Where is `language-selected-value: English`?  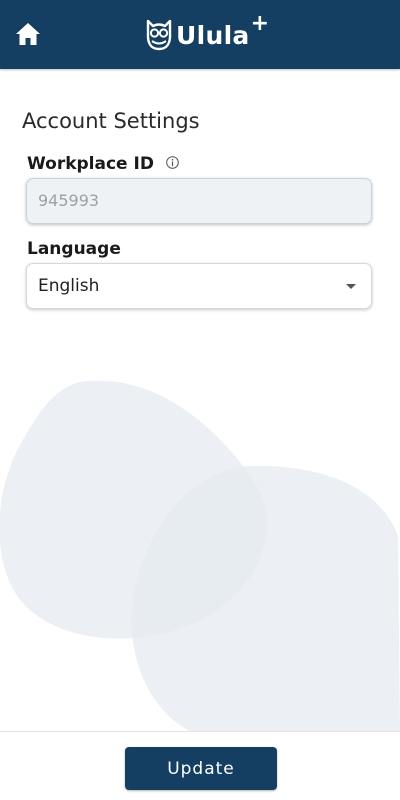 language-selected-value: English is located at coordinates (69, 286).